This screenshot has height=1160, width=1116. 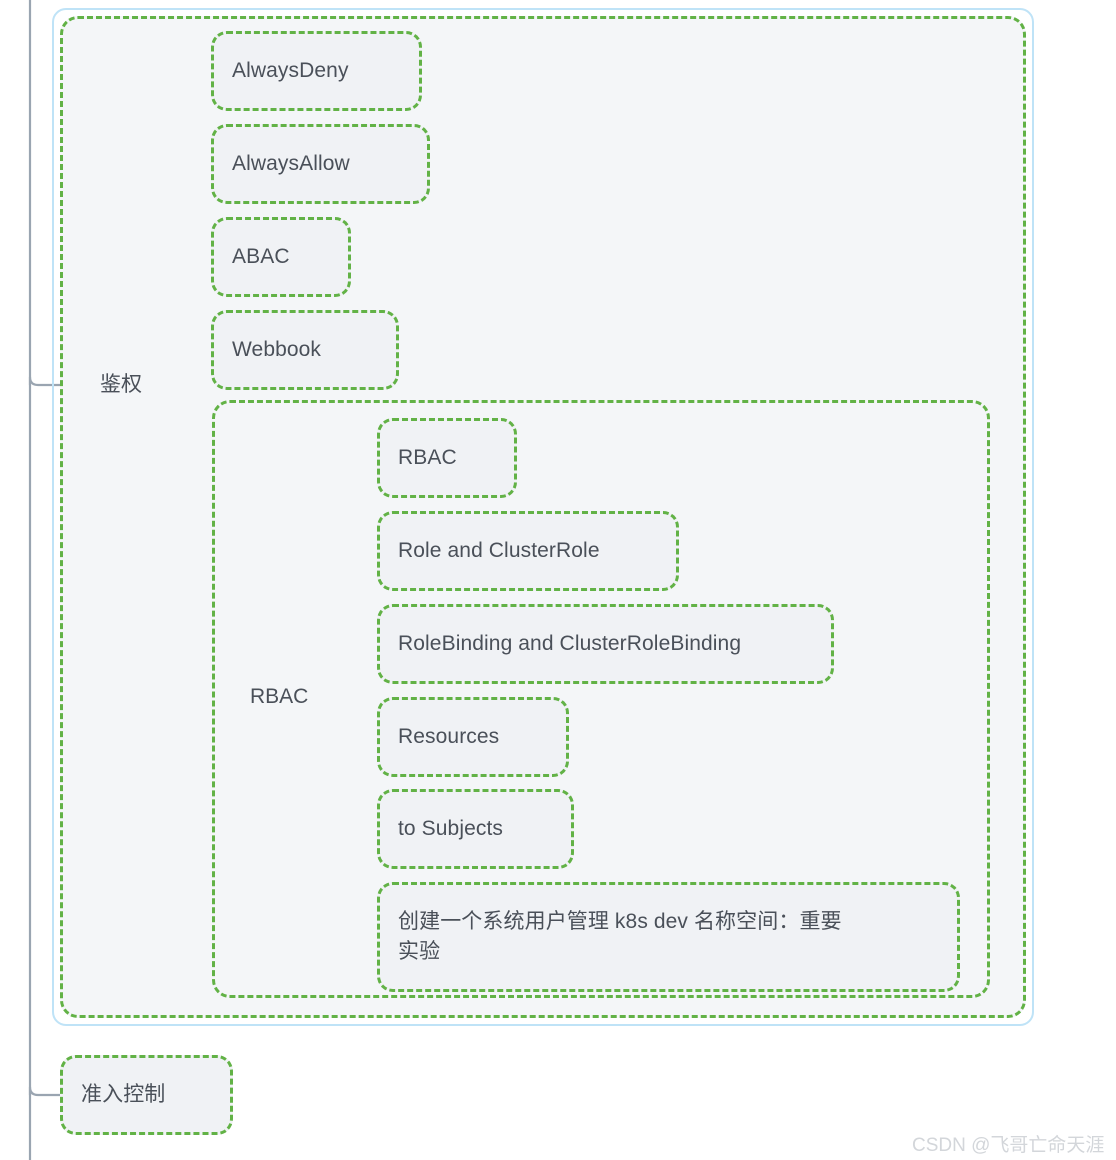 I want to click on node-label-rbac: RBAC, so click(x=427, y=457).